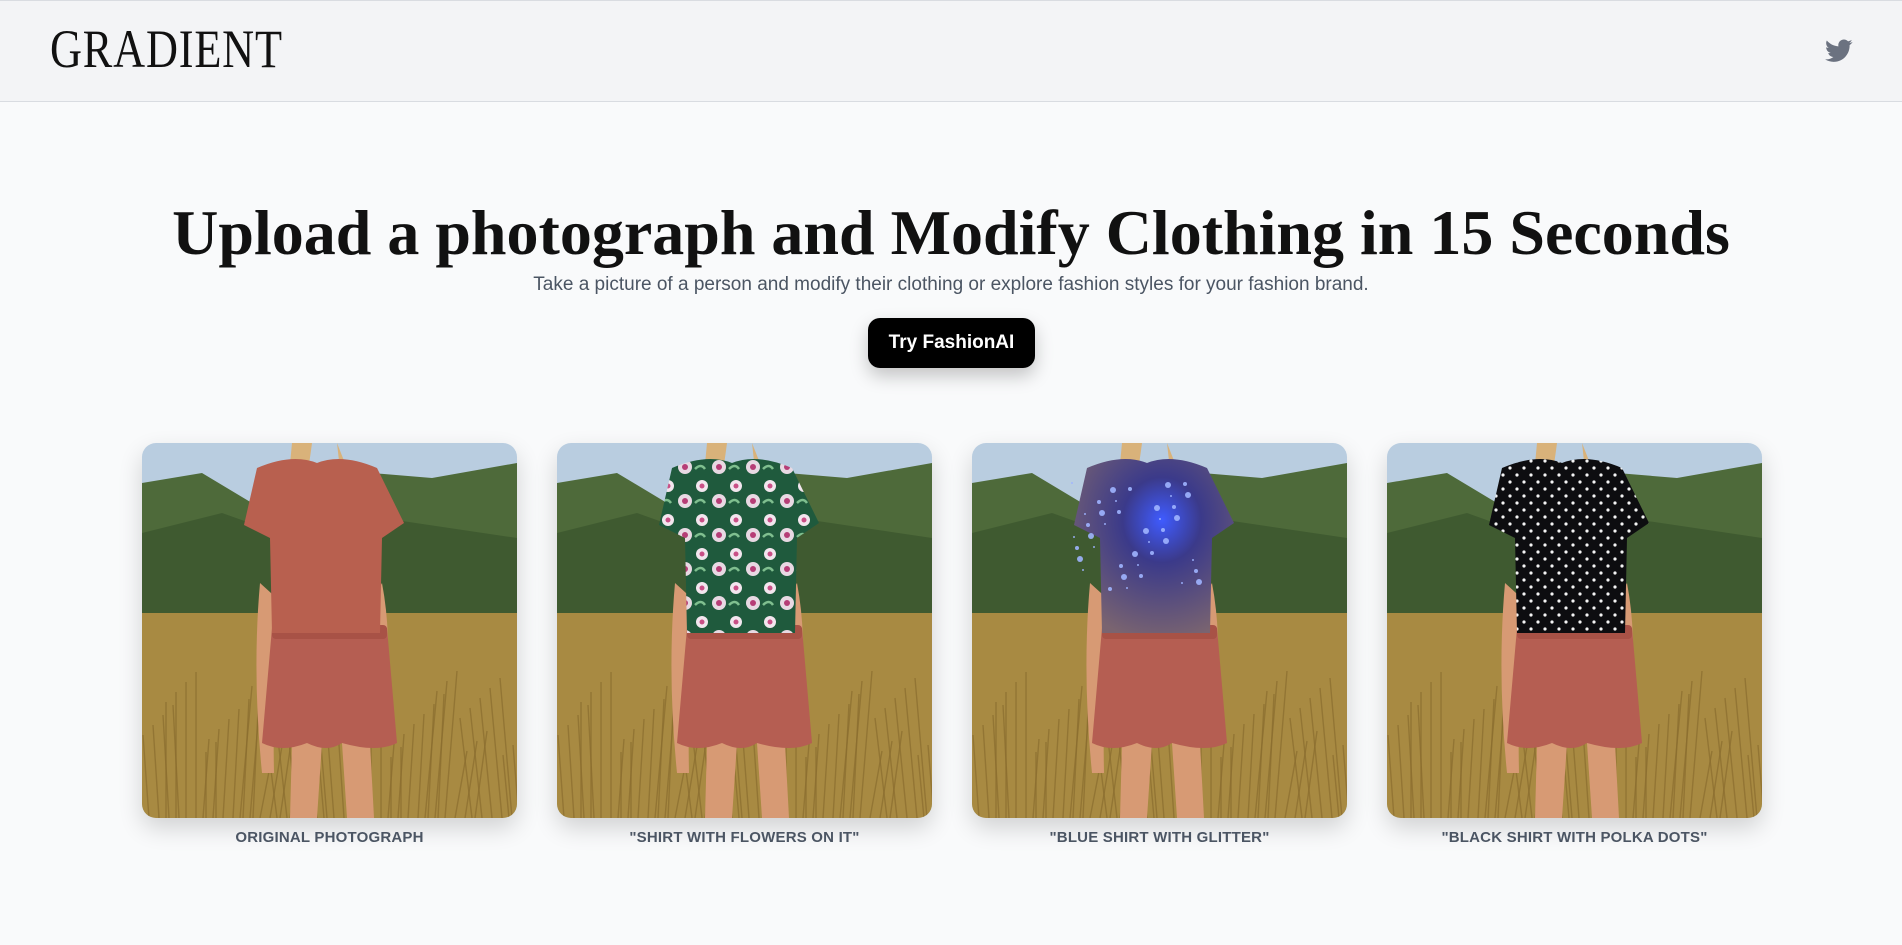 Image resolution: width=1902 pixels, height=945 pixels. What do you see at coordinates (951, 51) in the screenshot?
I see `top-navbar: GRADIENT` at bounding box center [951, 51].